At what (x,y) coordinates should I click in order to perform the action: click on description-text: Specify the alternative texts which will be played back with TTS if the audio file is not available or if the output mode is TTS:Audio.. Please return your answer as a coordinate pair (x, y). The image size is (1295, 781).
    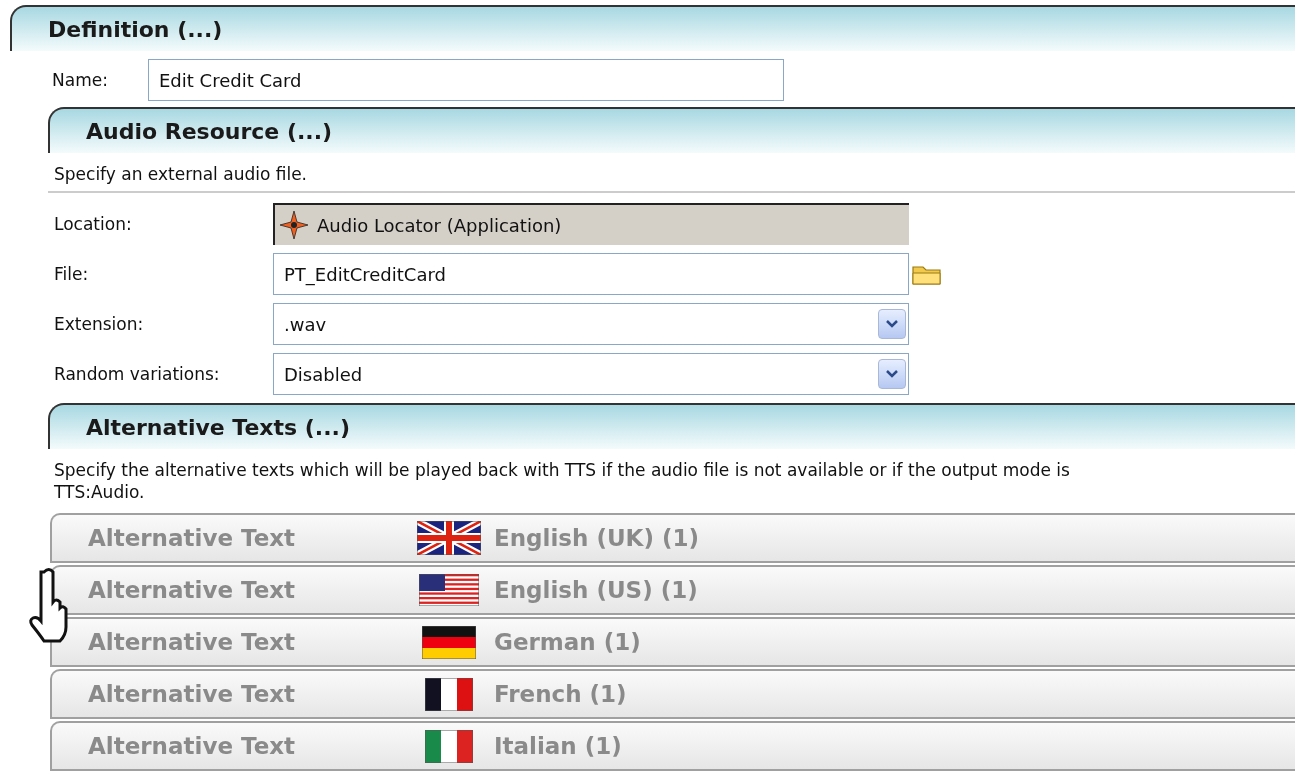
    Looking at the image, I should click on (562, 481).